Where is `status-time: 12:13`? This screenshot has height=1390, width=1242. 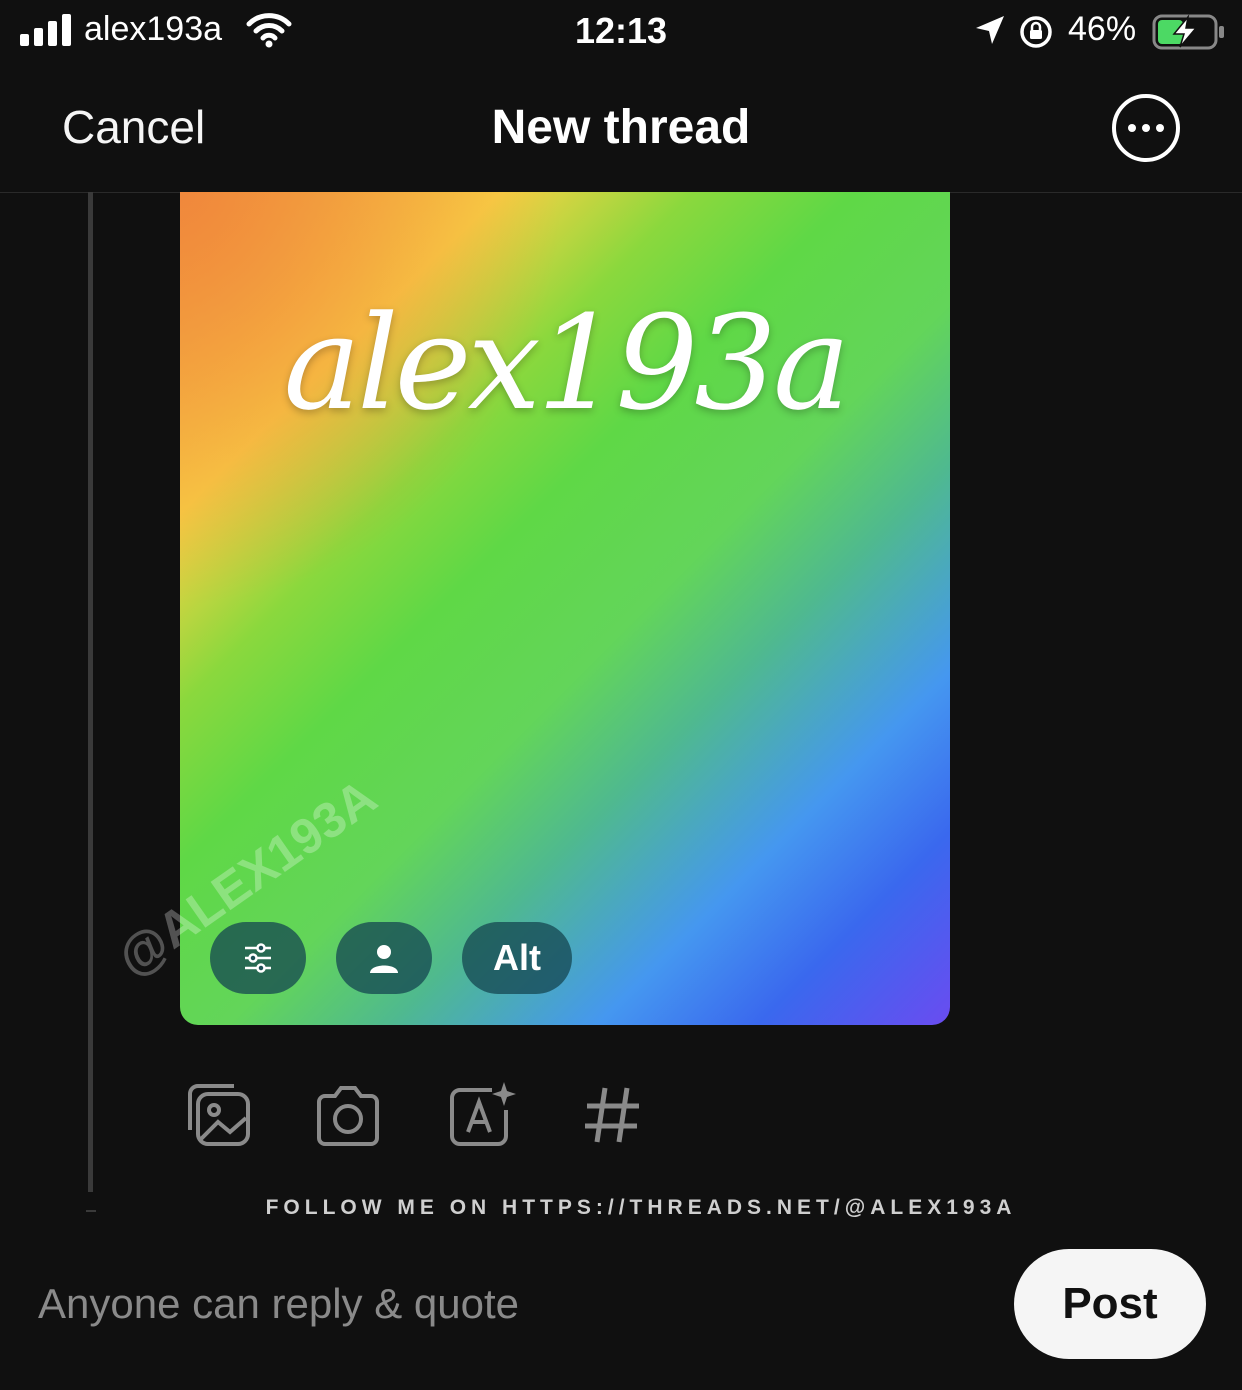
status-time: 12:13 is located at coordinates (621, 30).